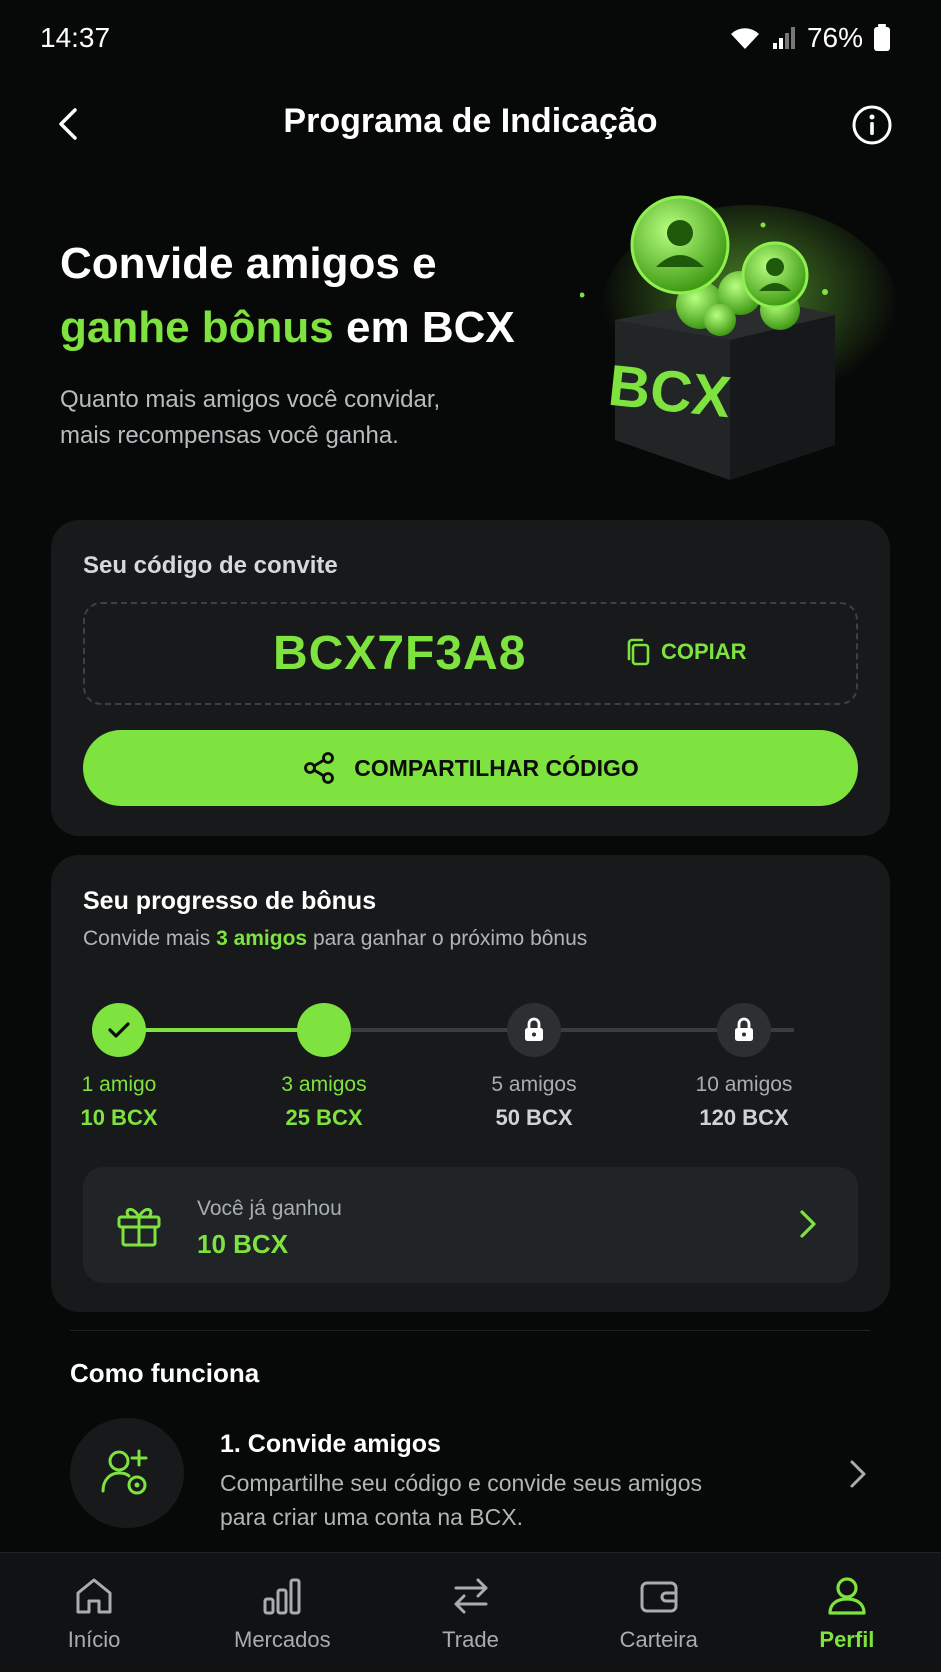 This screenshot has height=1672, width=941. Describe the element at coordinates (371, 1517) in the screenshot. I see `how-step-desc-line2: para criar uma conta na BCX.` at that location.